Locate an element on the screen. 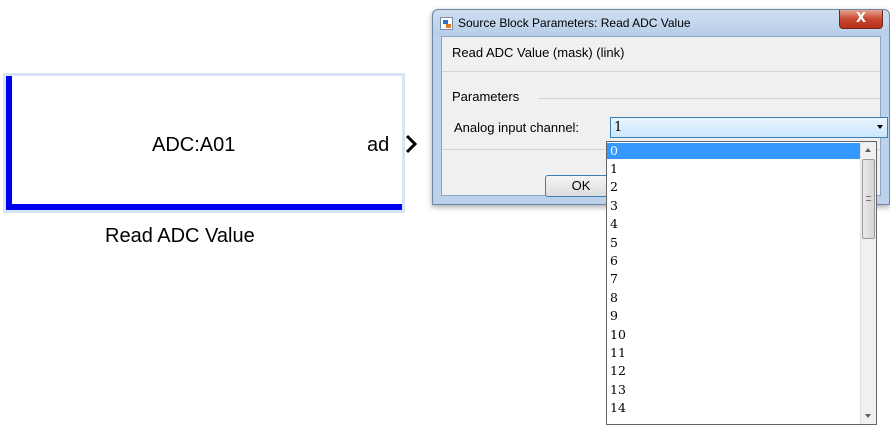 Image resolution: width=890 pixels, height=425 pixels. scrollbar-thumb is located at coordinates (868, 199).